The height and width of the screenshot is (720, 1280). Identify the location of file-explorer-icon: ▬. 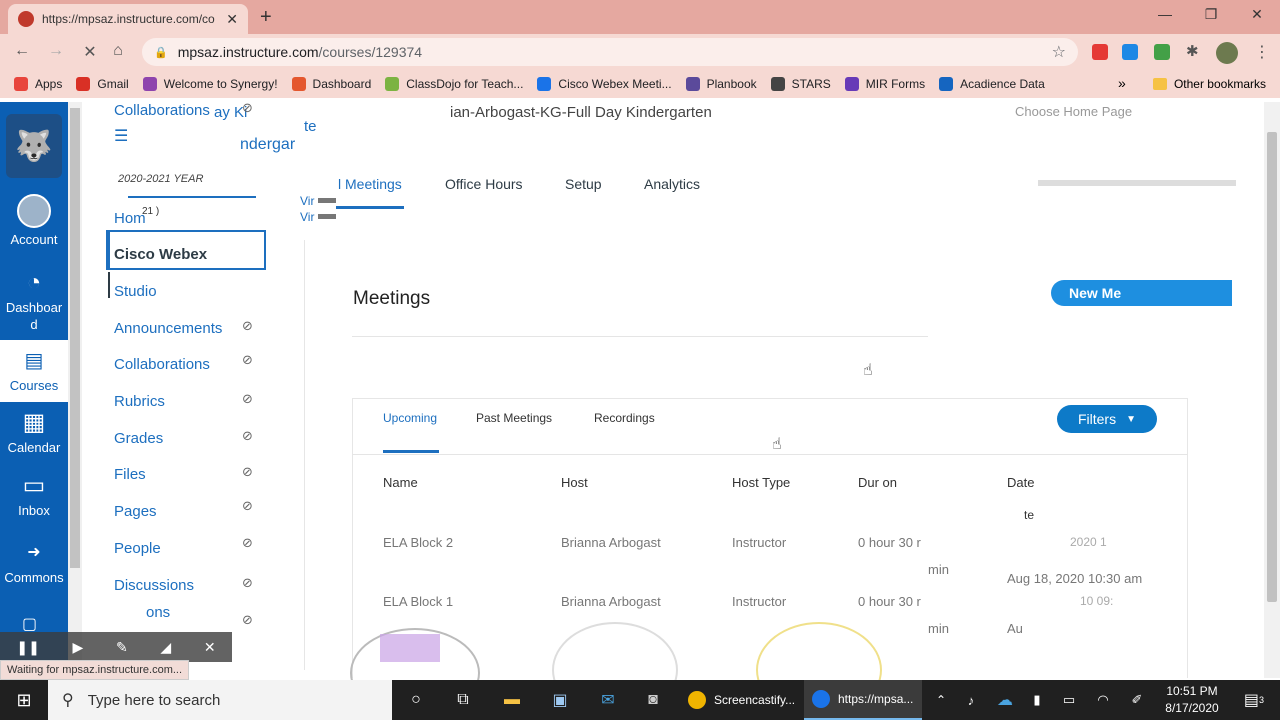
(512, 700).